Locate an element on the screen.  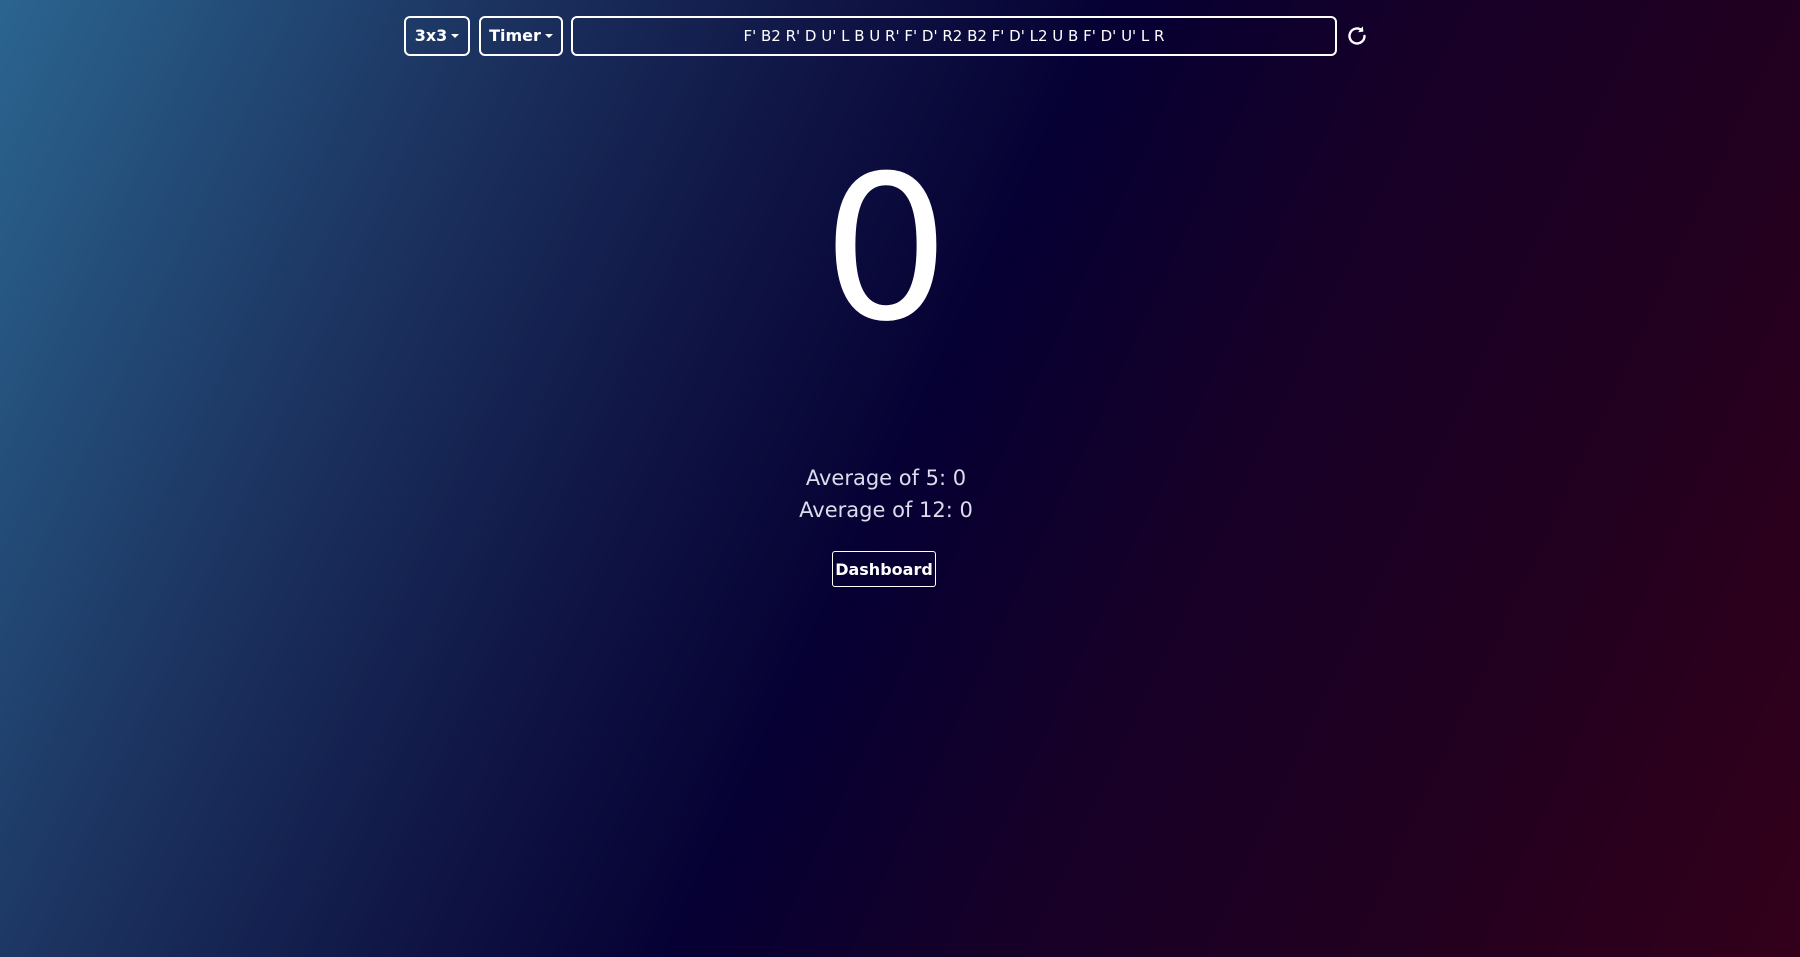
puzzle-type-label: 3x3 is located at coordinates (431, 35).